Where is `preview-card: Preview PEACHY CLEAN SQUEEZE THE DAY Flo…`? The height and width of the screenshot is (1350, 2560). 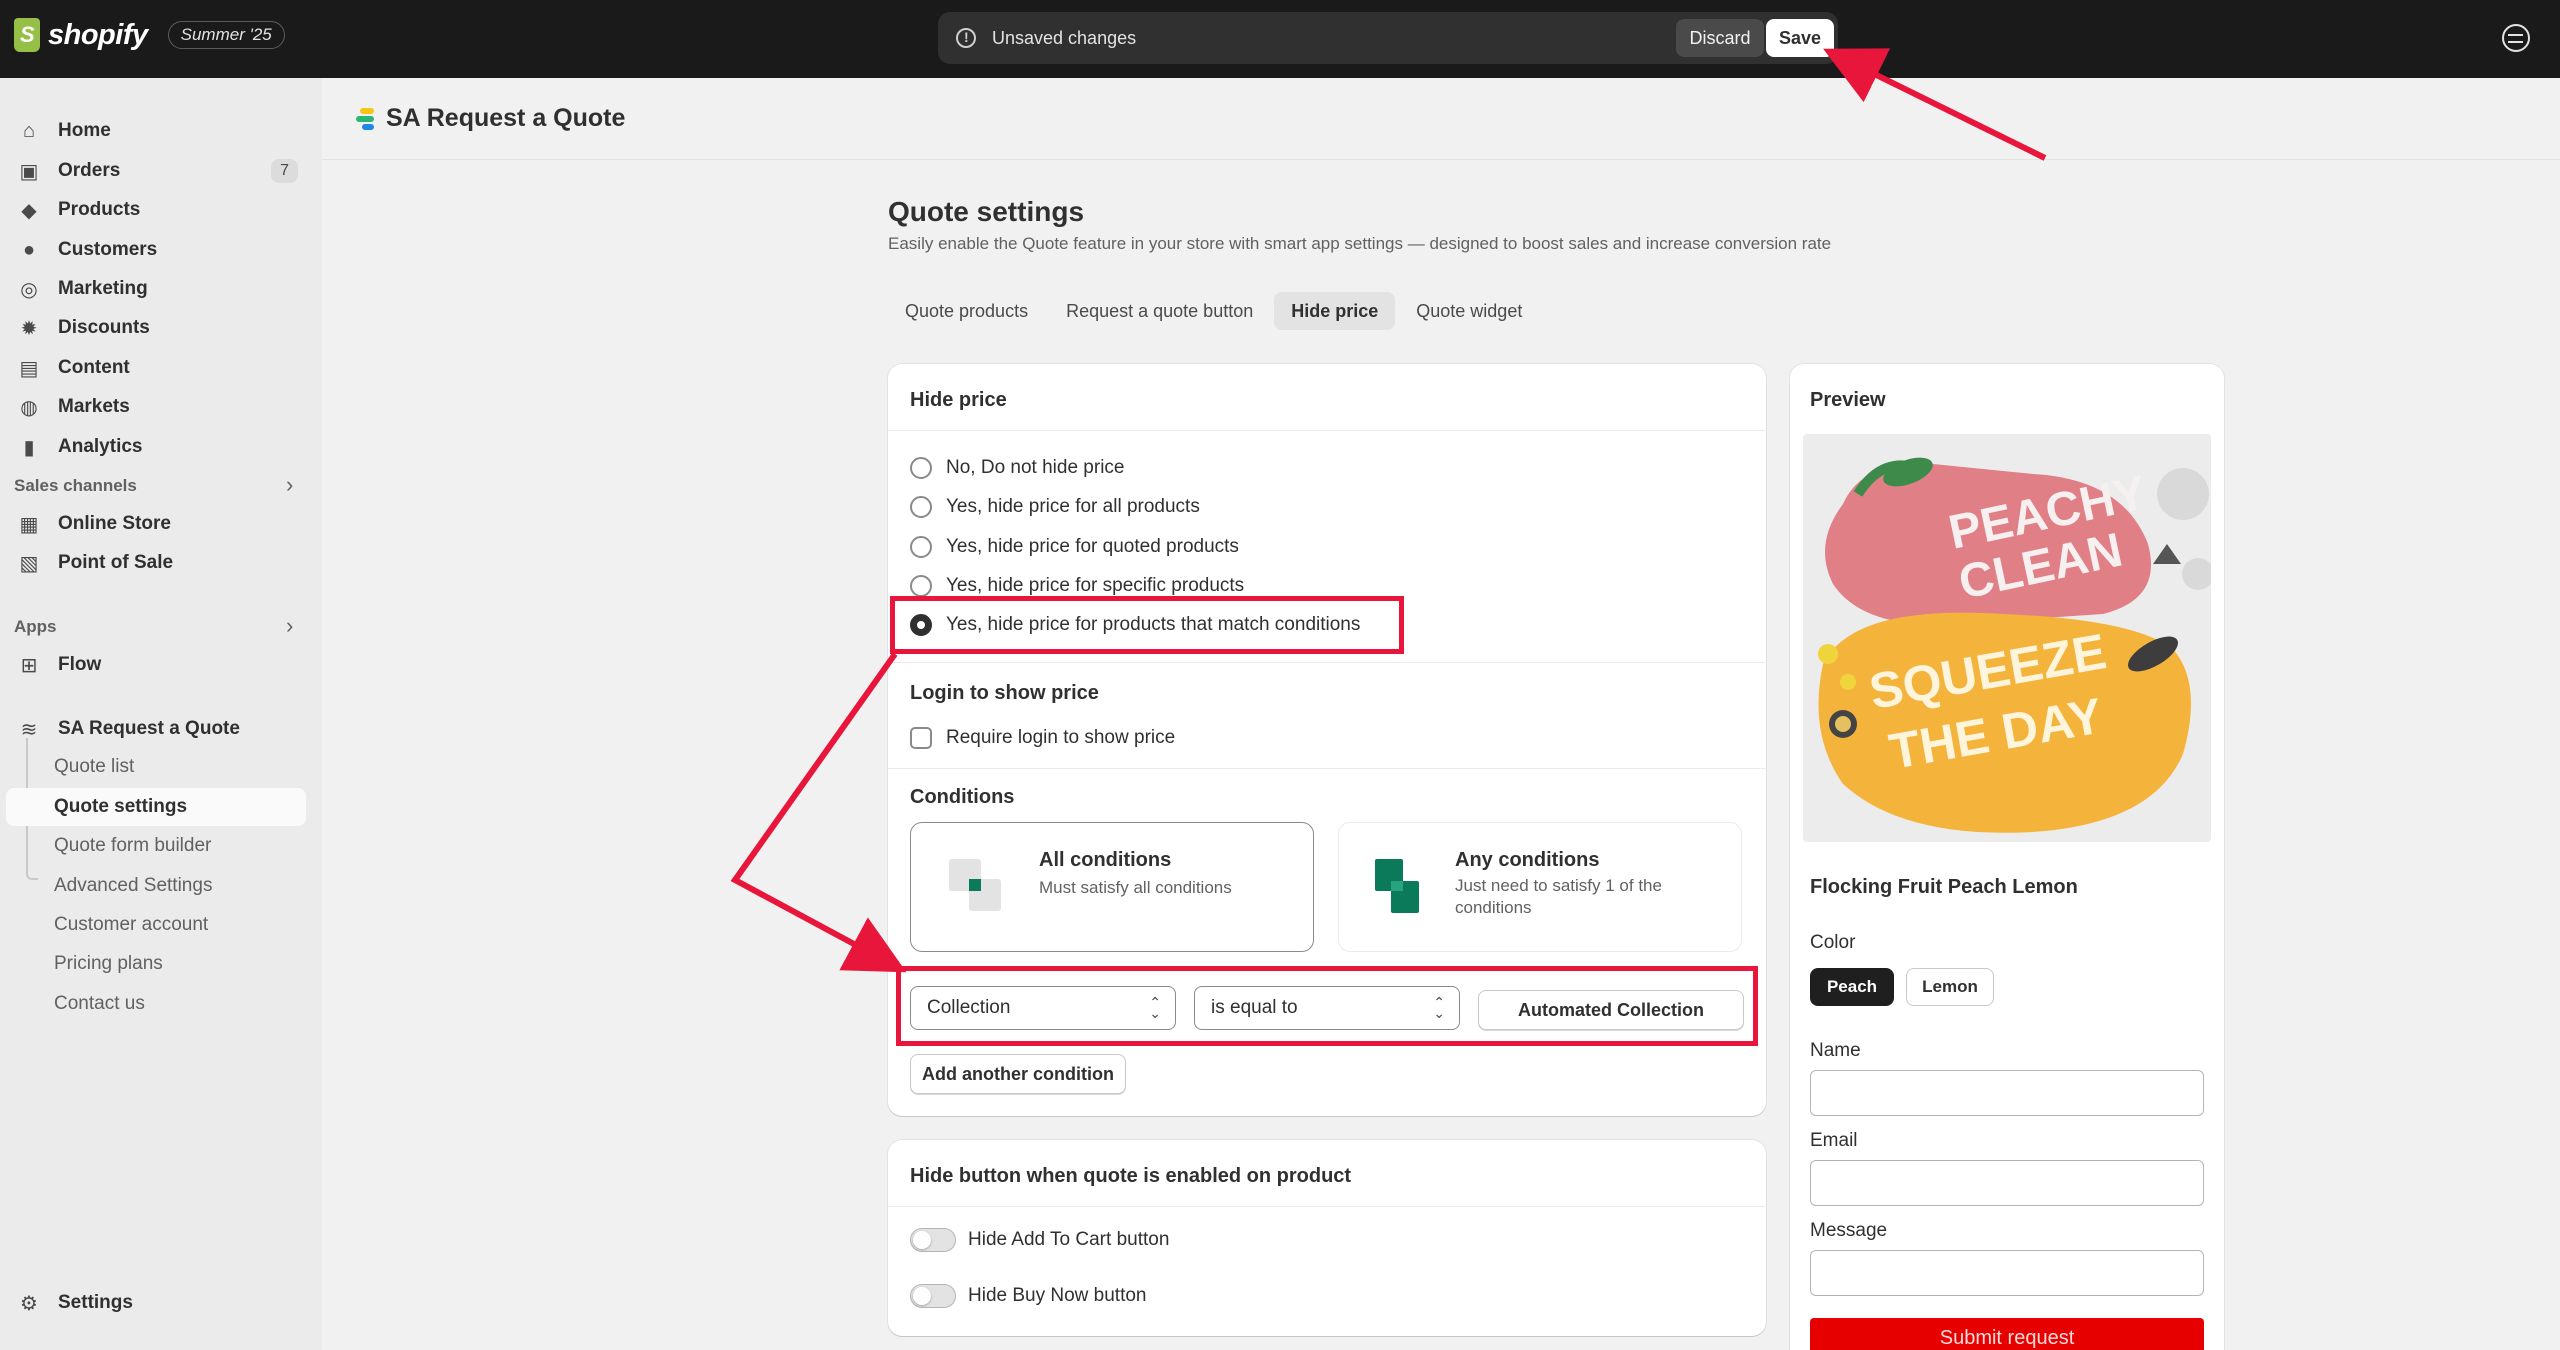 preview-card: Preview PEACHY CLEAN SQUEEZE THE DAY Flo… is located at coordinates (2007, 857).